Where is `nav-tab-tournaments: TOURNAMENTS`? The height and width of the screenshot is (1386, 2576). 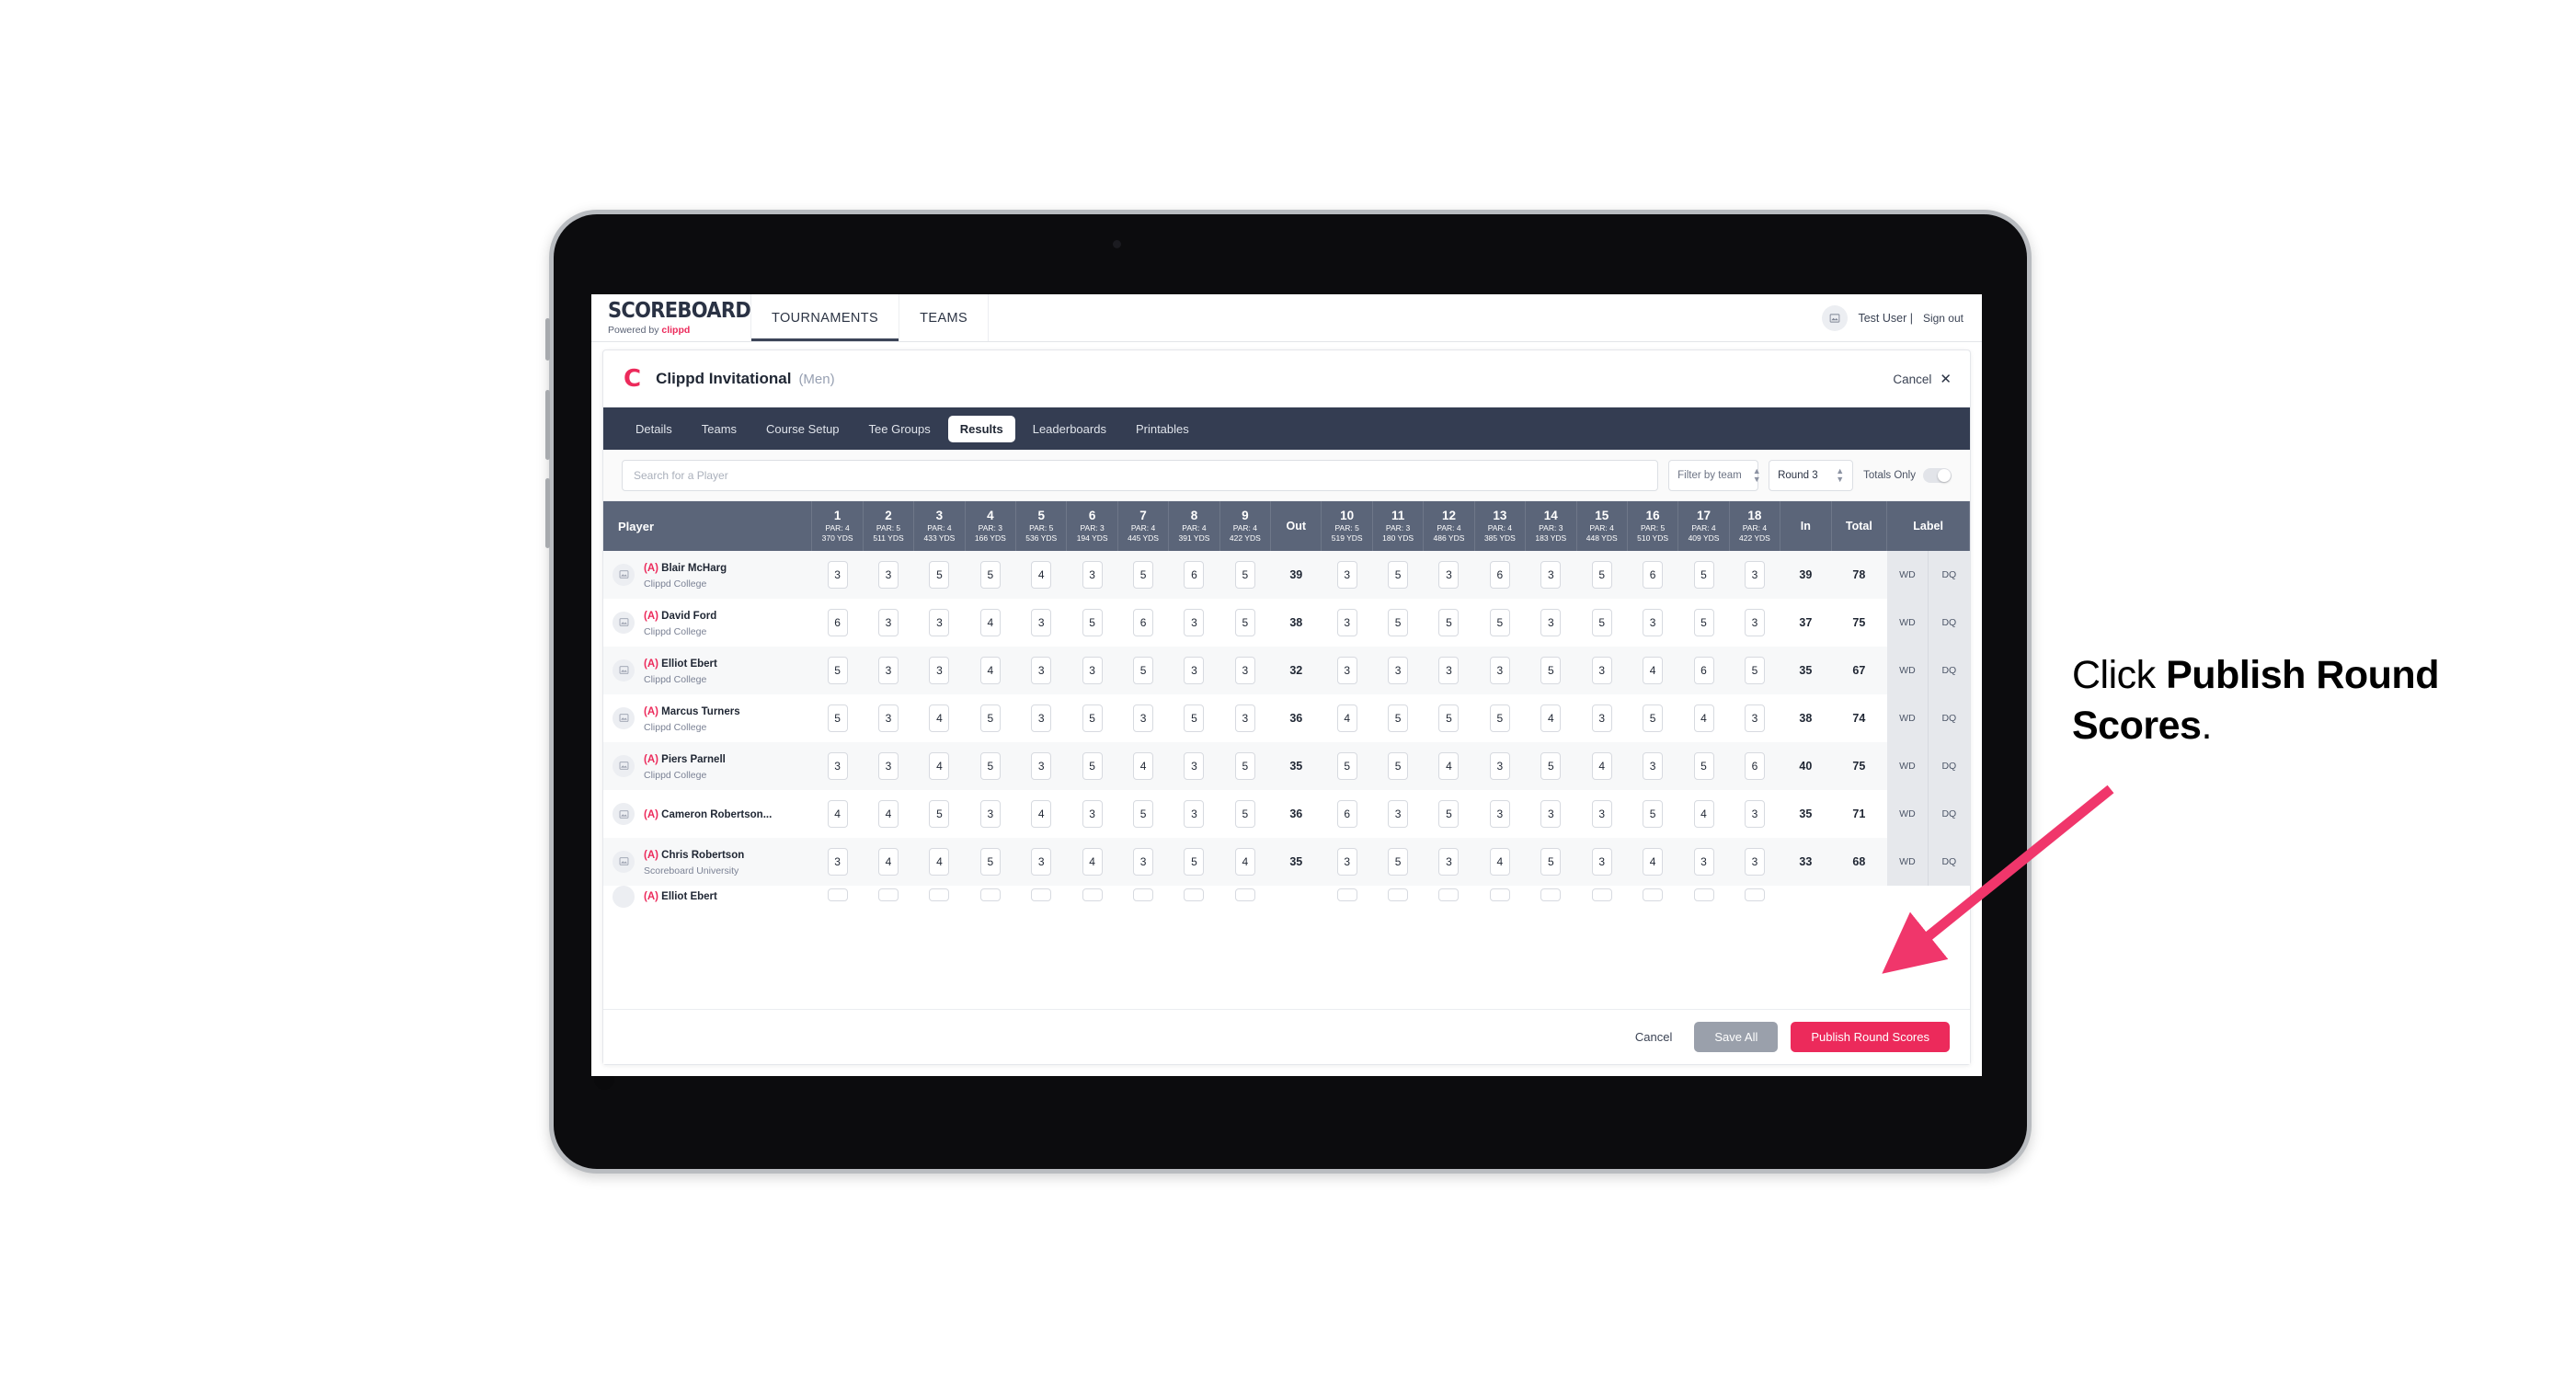
nav-tab-tournaments: TOURNAMENTS is located at coordinates (826, 317).